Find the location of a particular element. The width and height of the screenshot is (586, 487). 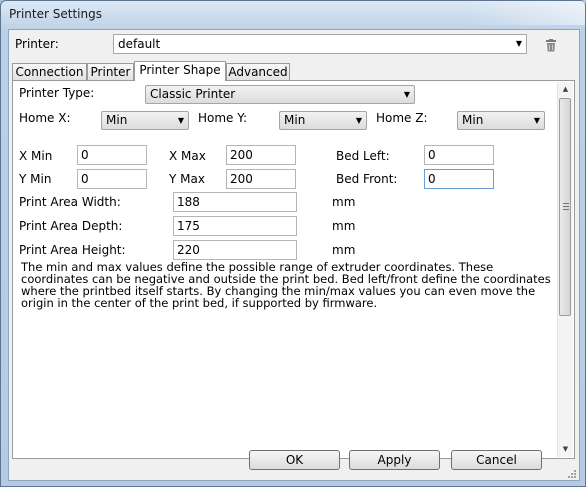

print-area-width-input: 188 is located at coordinates (235, 202).